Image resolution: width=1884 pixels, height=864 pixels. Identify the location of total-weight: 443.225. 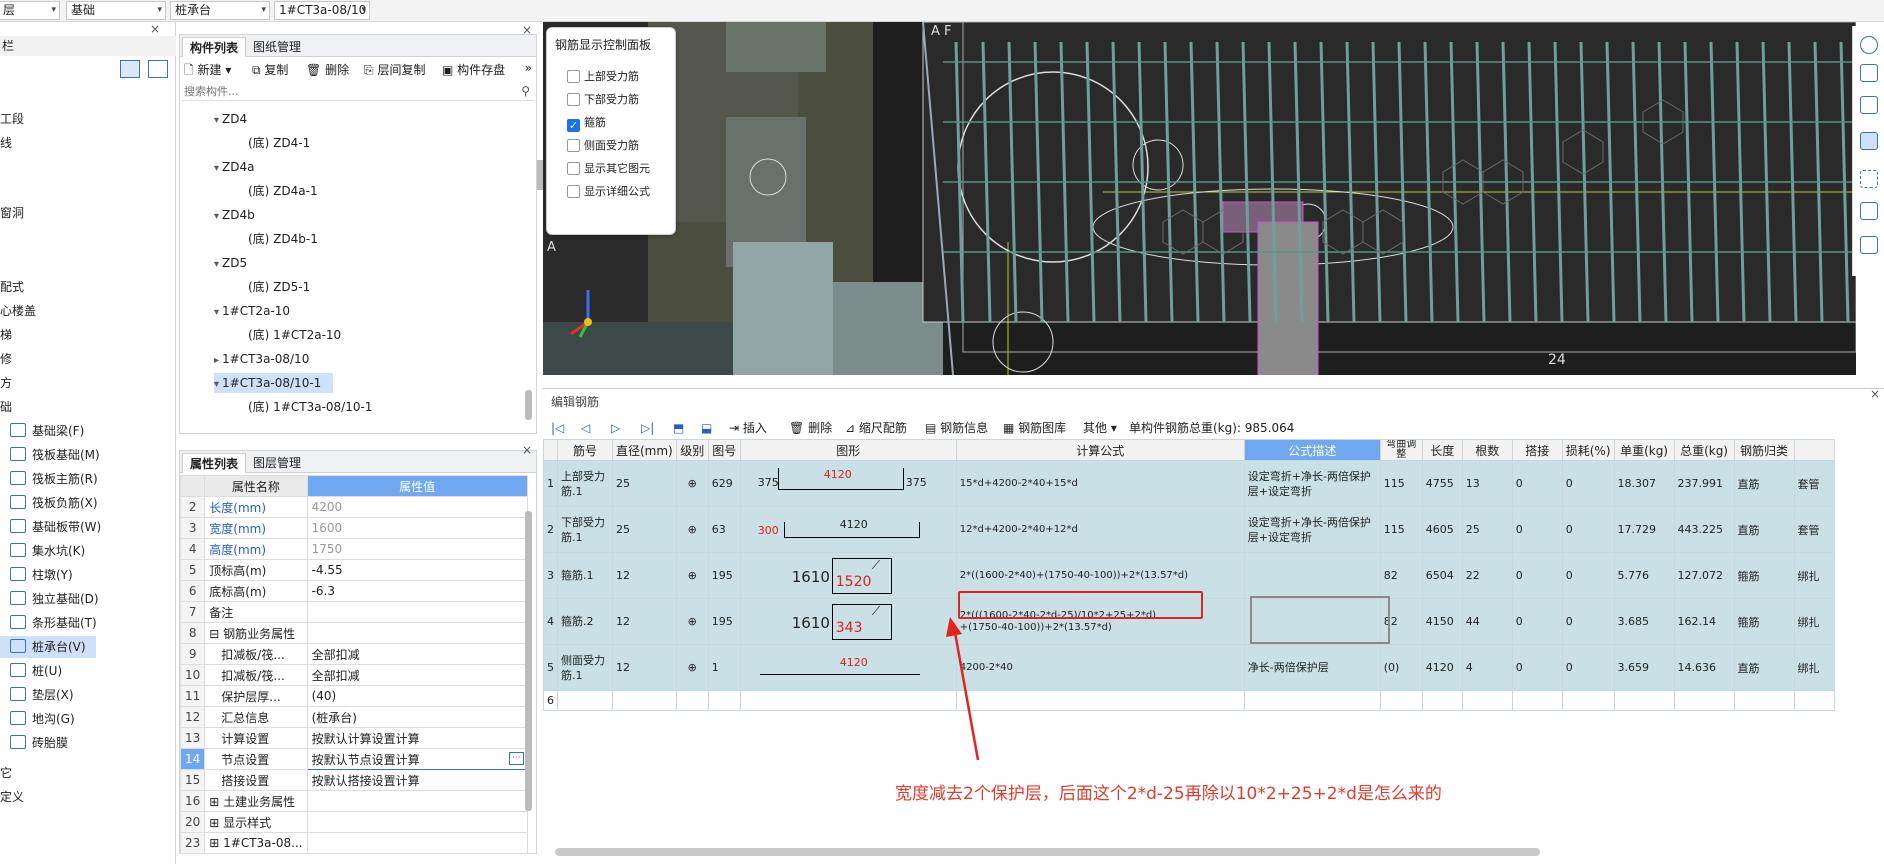
(1704, 529).